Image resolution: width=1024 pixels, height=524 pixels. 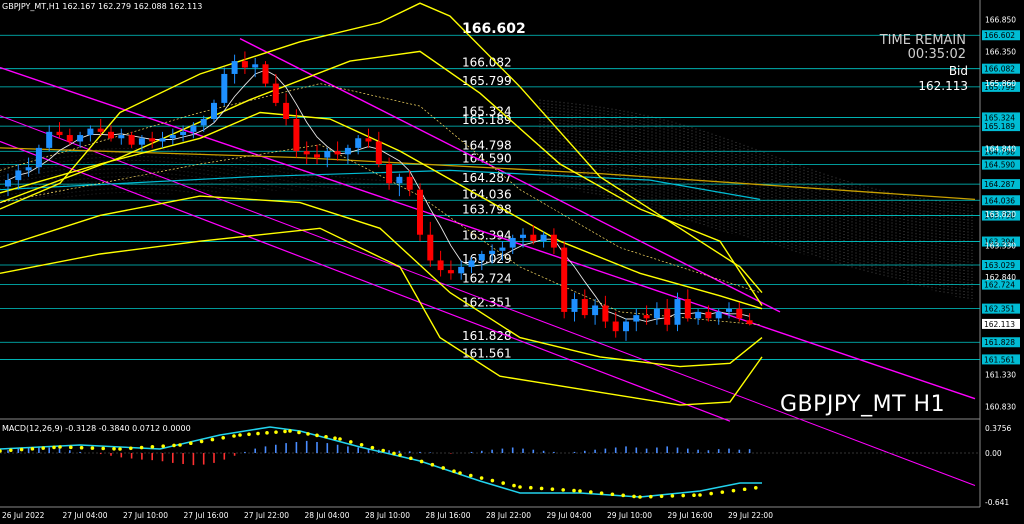 I want to click on time-axis-label: 26 Jul 2022, so click(x=23, y=515).